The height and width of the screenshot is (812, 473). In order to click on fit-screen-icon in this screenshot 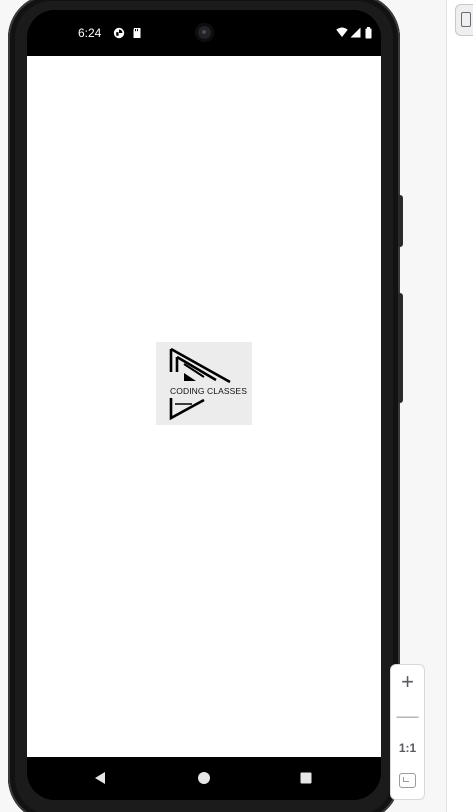, I will do `click(407, 780)`.